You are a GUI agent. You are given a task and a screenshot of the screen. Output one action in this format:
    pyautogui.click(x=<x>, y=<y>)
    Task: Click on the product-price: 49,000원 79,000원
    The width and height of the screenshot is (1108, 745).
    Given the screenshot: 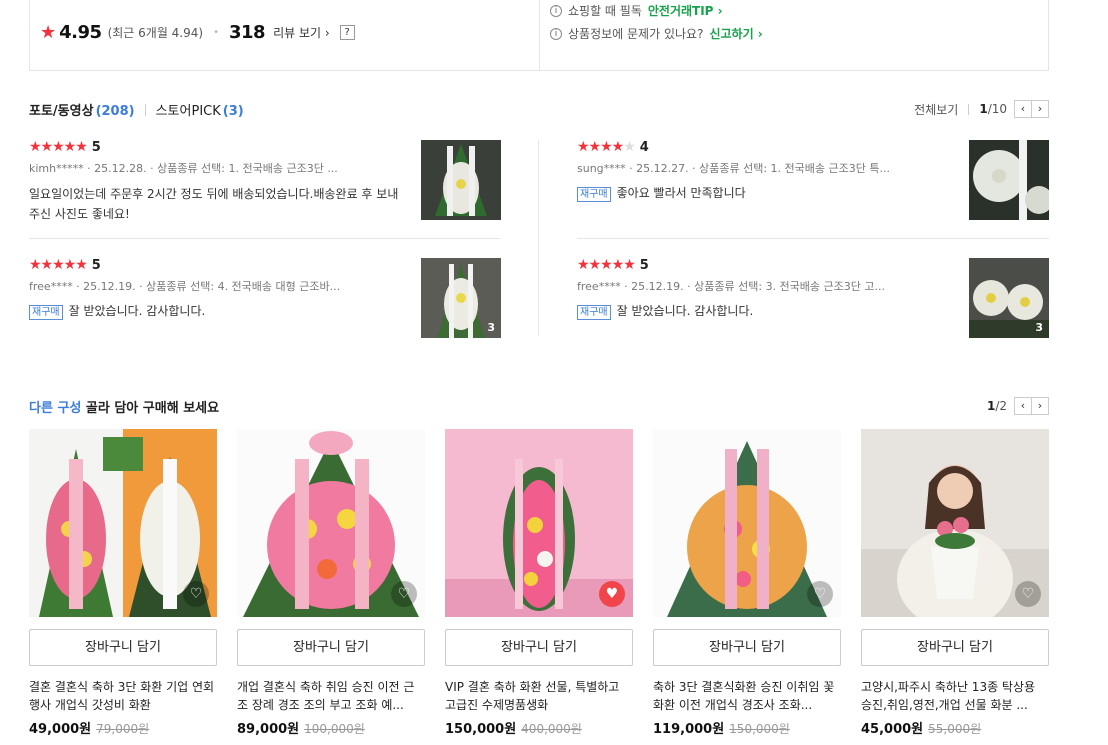 What is the action you would take?
    pyautogui.click(x=89, y=729)
    